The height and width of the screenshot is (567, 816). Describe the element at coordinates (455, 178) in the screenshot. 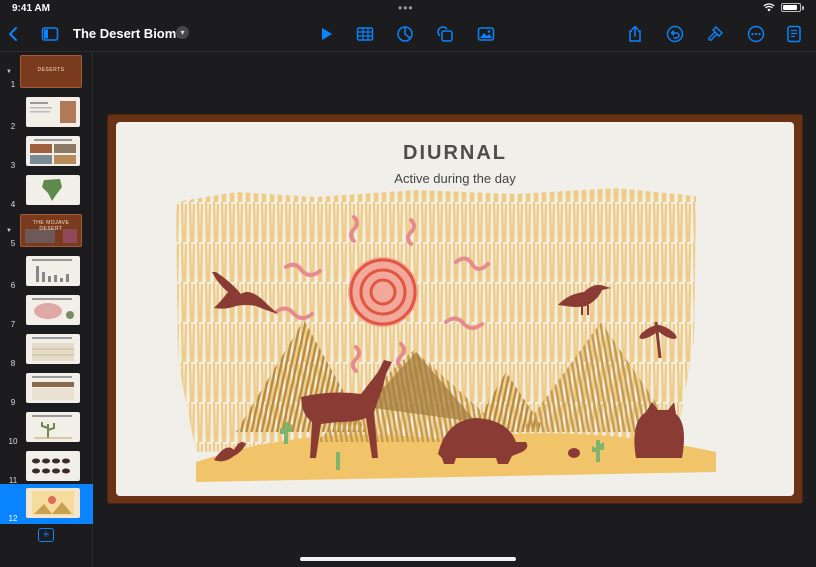

I see `slide-subtitle: Active during the day` at that location.